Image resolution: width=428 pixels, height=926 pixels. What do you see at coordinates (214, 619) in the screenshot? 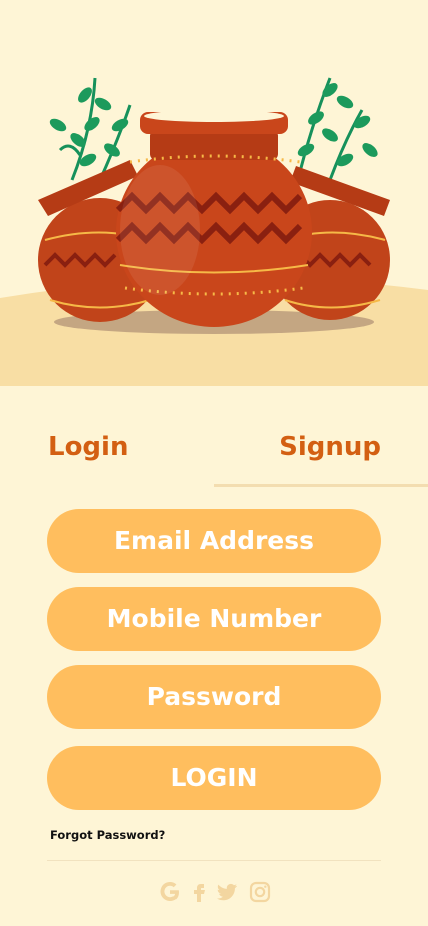
I see `mobile-number-field: Mobile Number` at bounding box center [214, 619].